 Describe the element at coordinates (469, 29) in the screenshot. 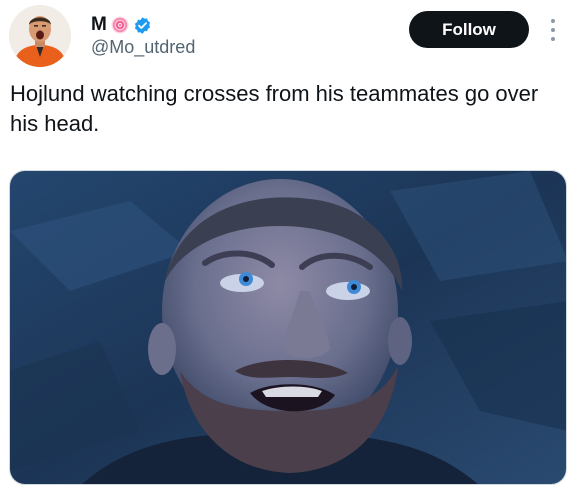

I see `follow-button: Follow` at that location.